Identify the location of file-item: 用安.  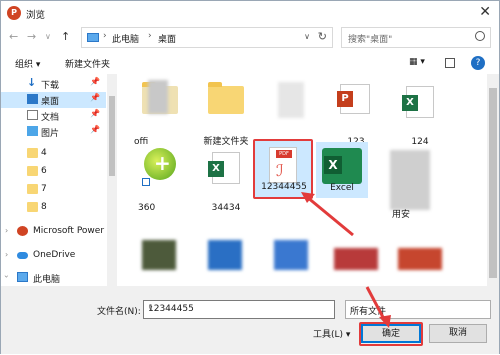
(410, 181).